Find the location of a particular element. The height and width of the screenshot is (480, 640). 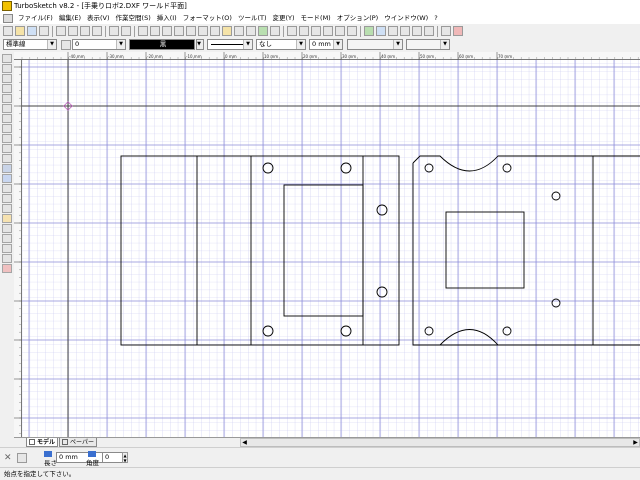

print-icon is located at coordinates (44, 31).